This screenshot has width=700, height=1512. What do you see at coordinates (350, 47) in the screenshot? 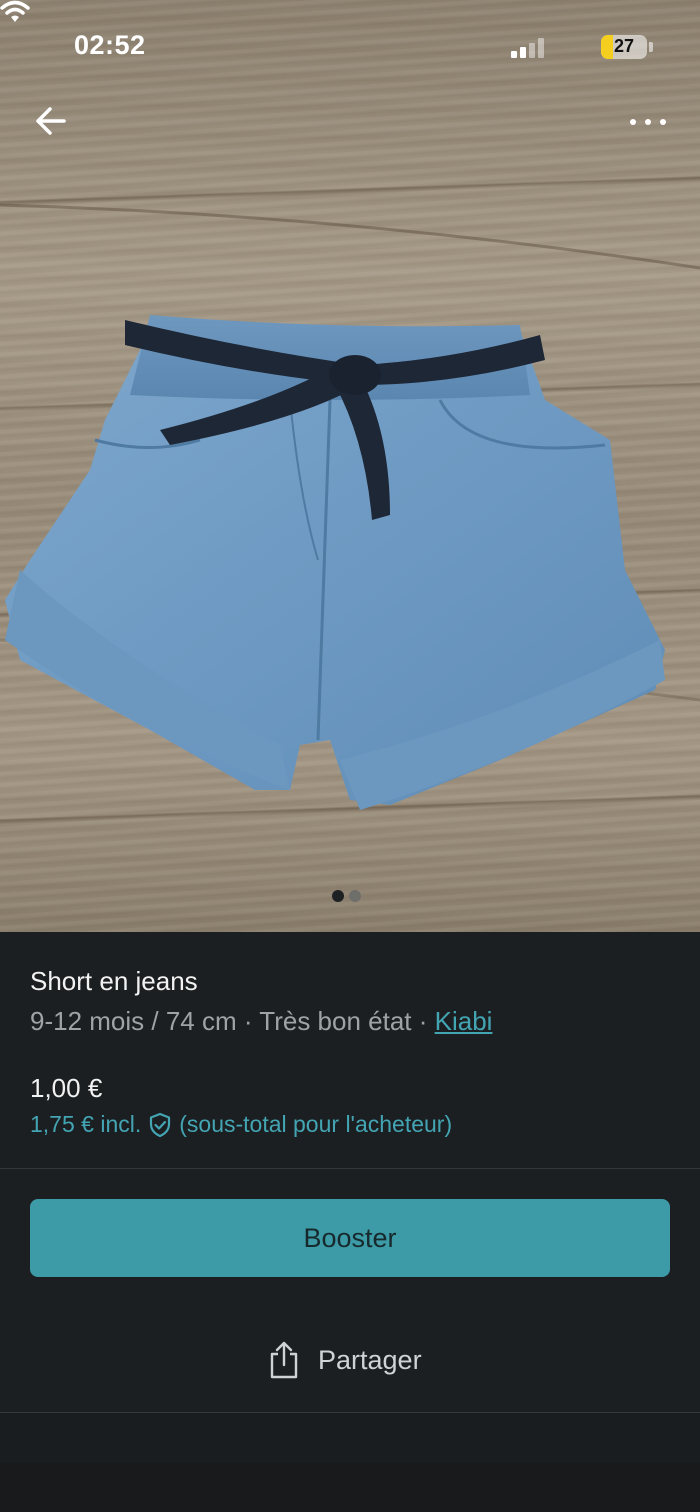
I see `status-bar: 02:52 27` at bounding box center [350, 47].